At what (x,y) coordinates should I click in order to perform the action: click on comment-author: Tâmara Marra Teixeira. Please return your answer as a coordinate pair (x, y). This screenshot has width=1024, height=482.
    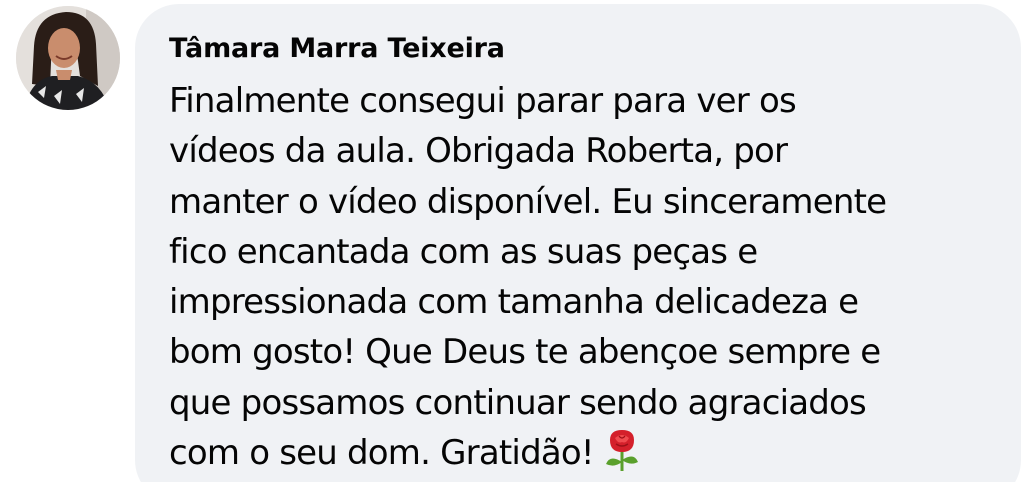
    Looking at the image, I should click on (580, 49).